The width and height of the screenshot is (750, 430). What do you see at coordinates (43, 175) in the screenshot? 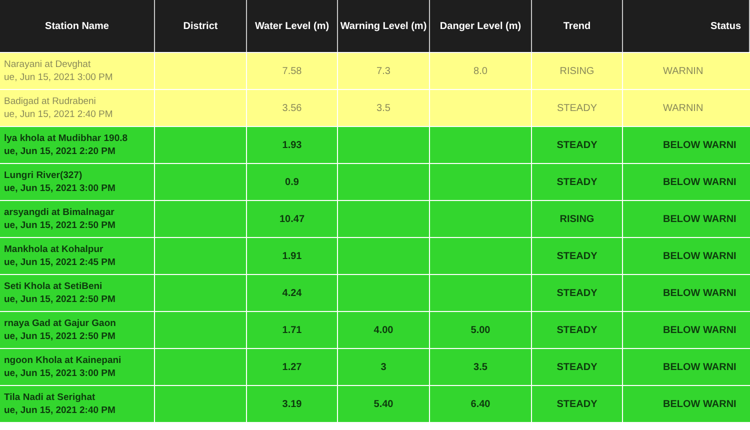
I see `station-name: Lungri River(327)` at bounding box center [43, 175].